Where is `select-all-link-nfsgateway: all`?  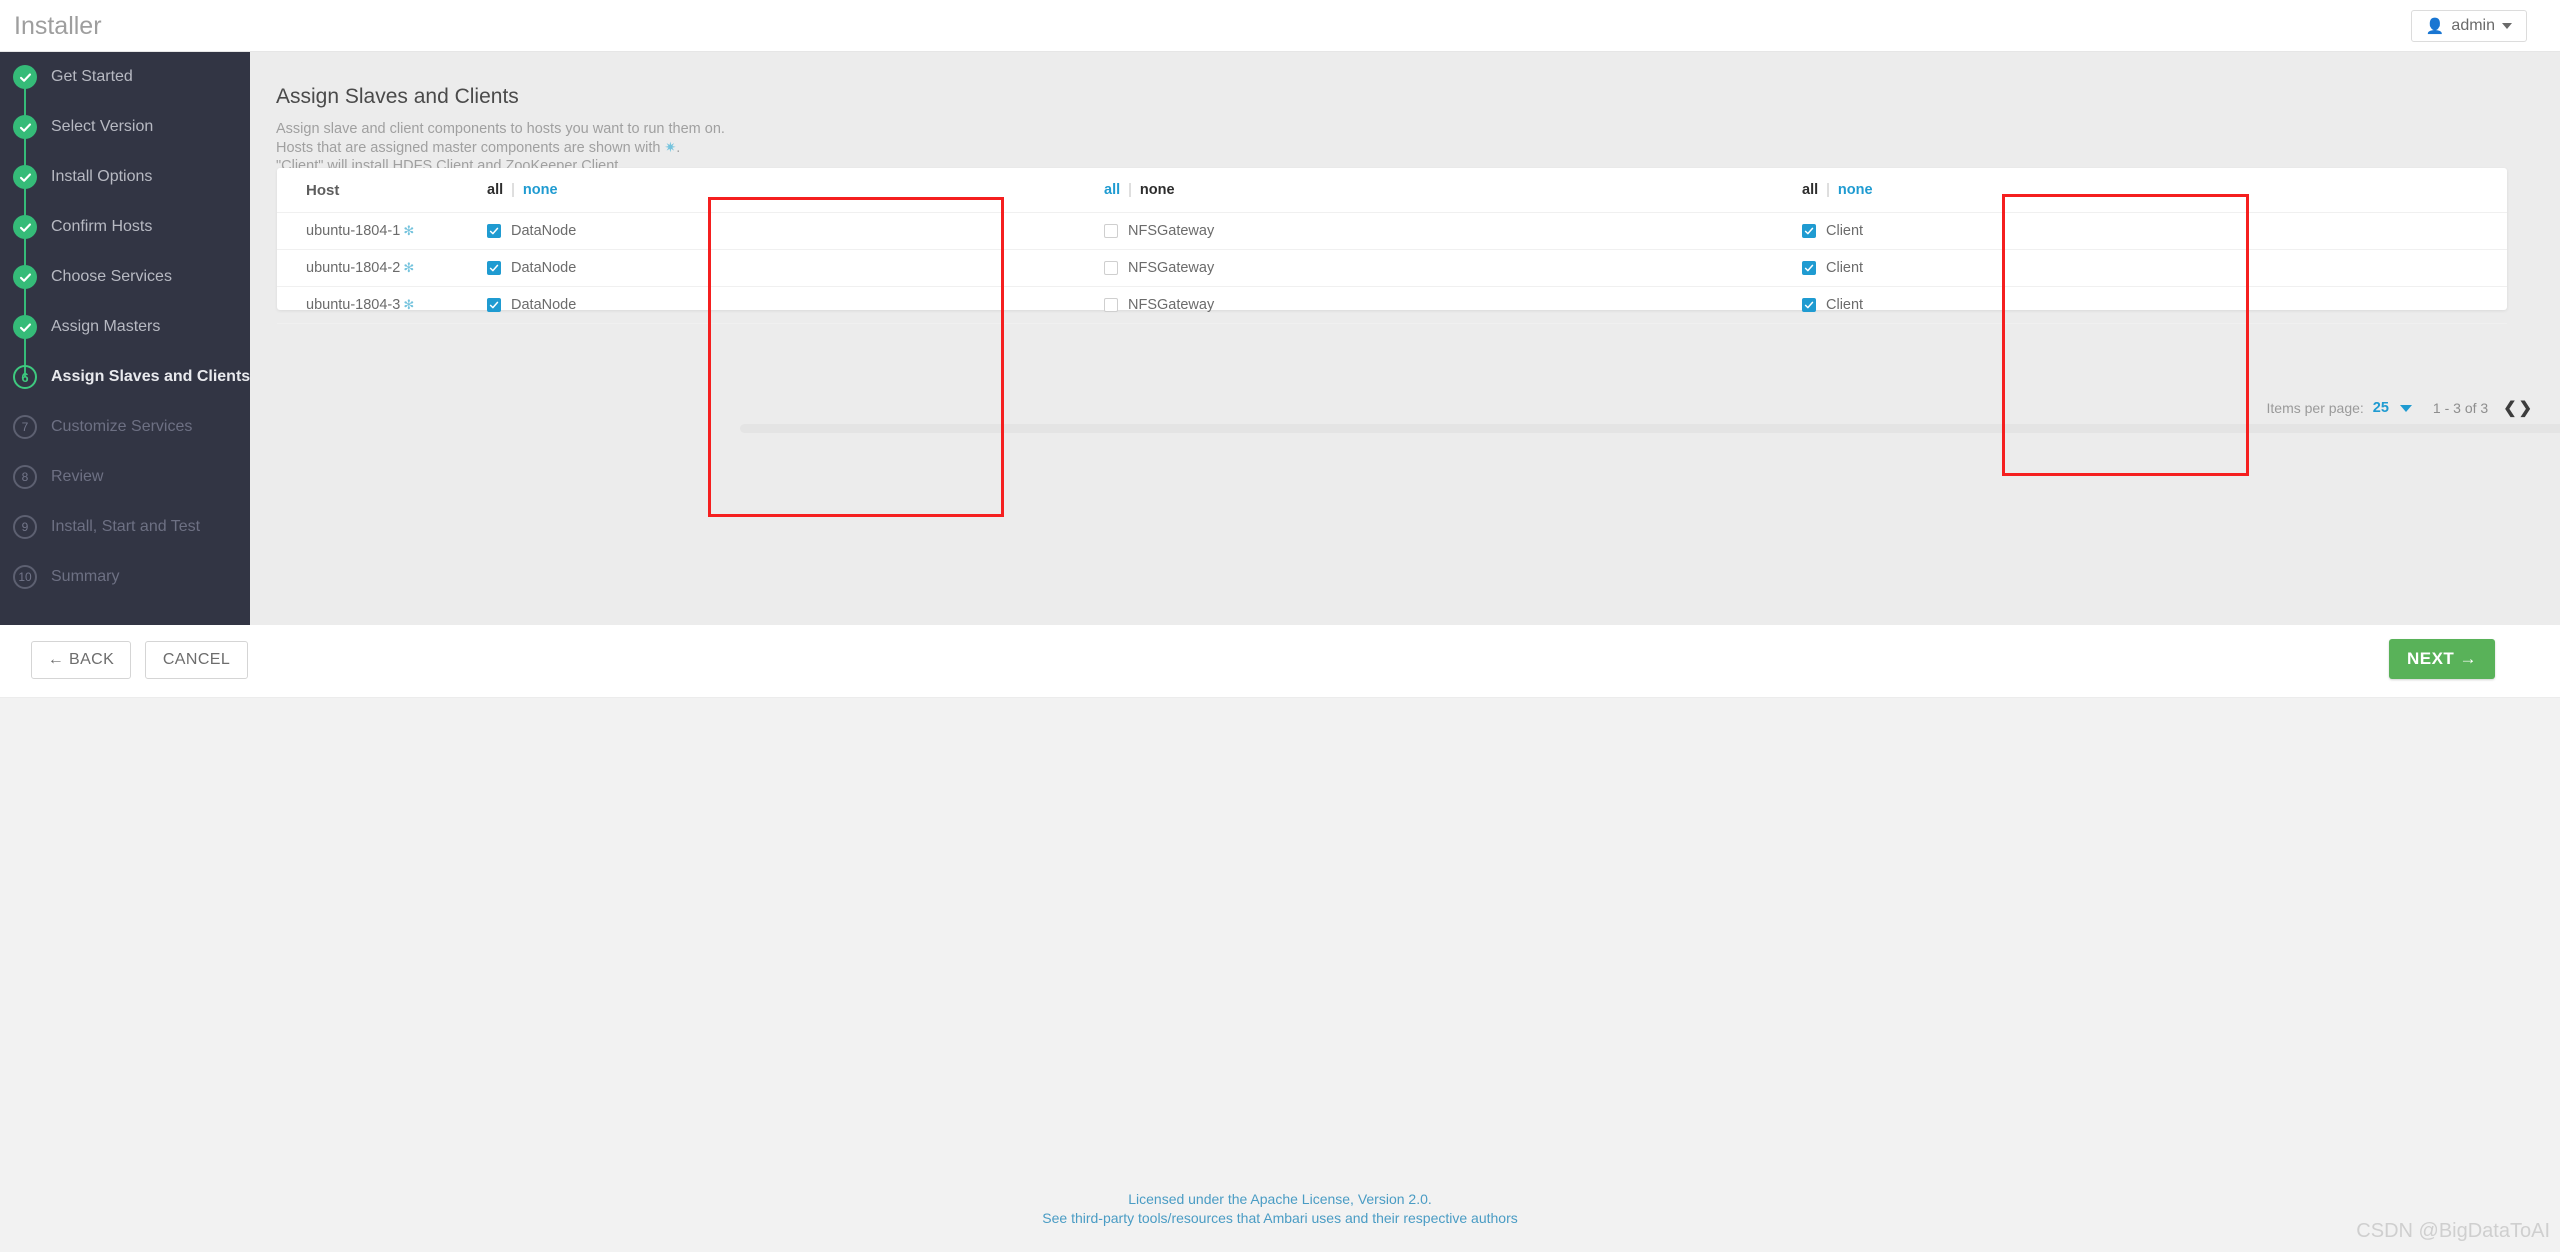 select-all-link-nfsgateway: all is located at coordinates (1112, 190).